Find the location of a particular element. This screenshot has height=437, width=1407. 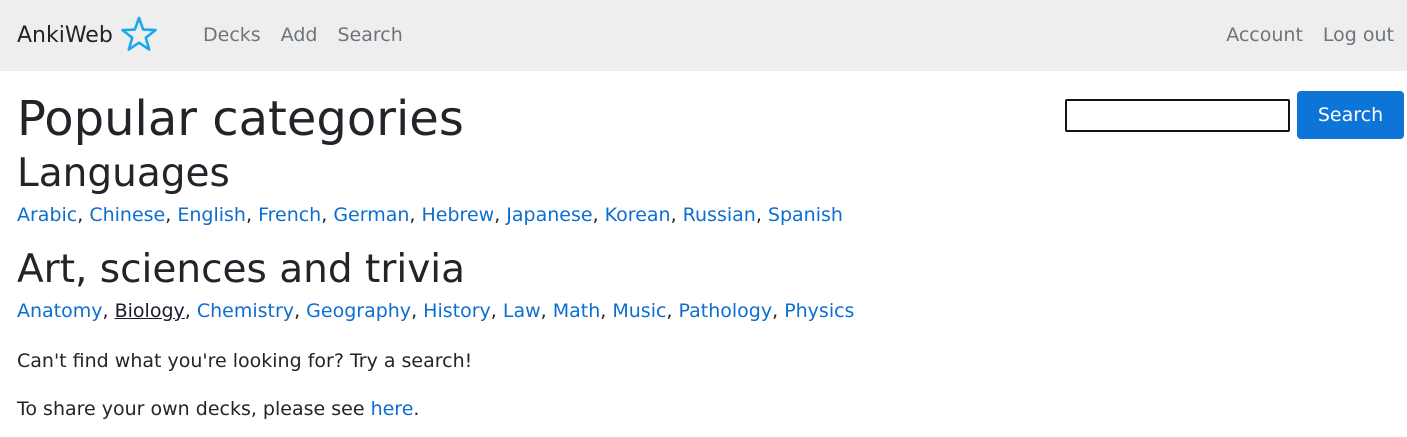

nav-left-links: Decks Add Search is located at coordinates (303, 35).